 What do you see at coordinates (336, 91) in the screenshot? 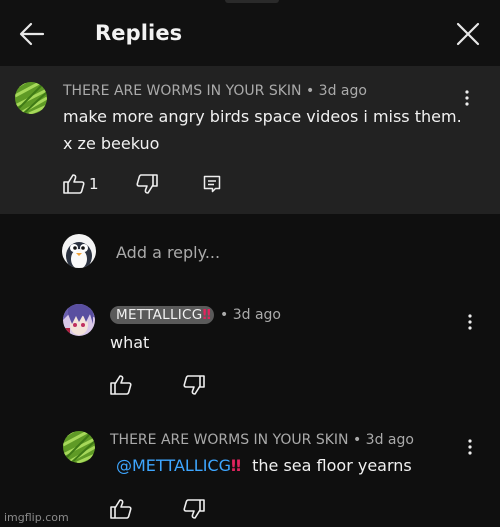
I see `comment-time: • 3d ago` at bounding box center [336, 91].